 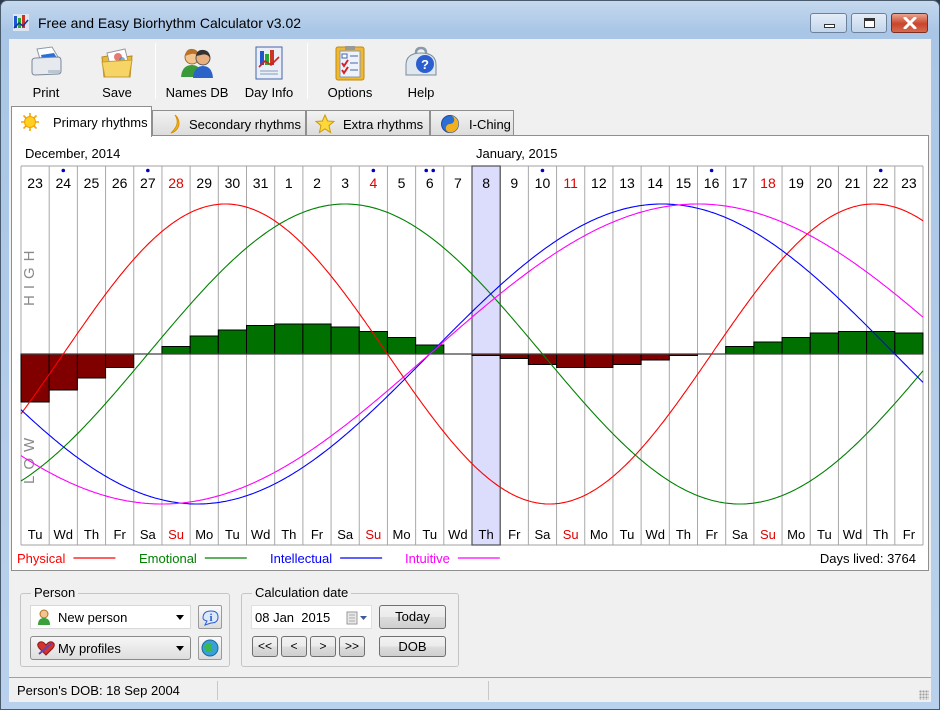 What do you see at coordinates (514, 183) in the screenshot?
I see `day-number: 9` at bounding box center [514, 183].